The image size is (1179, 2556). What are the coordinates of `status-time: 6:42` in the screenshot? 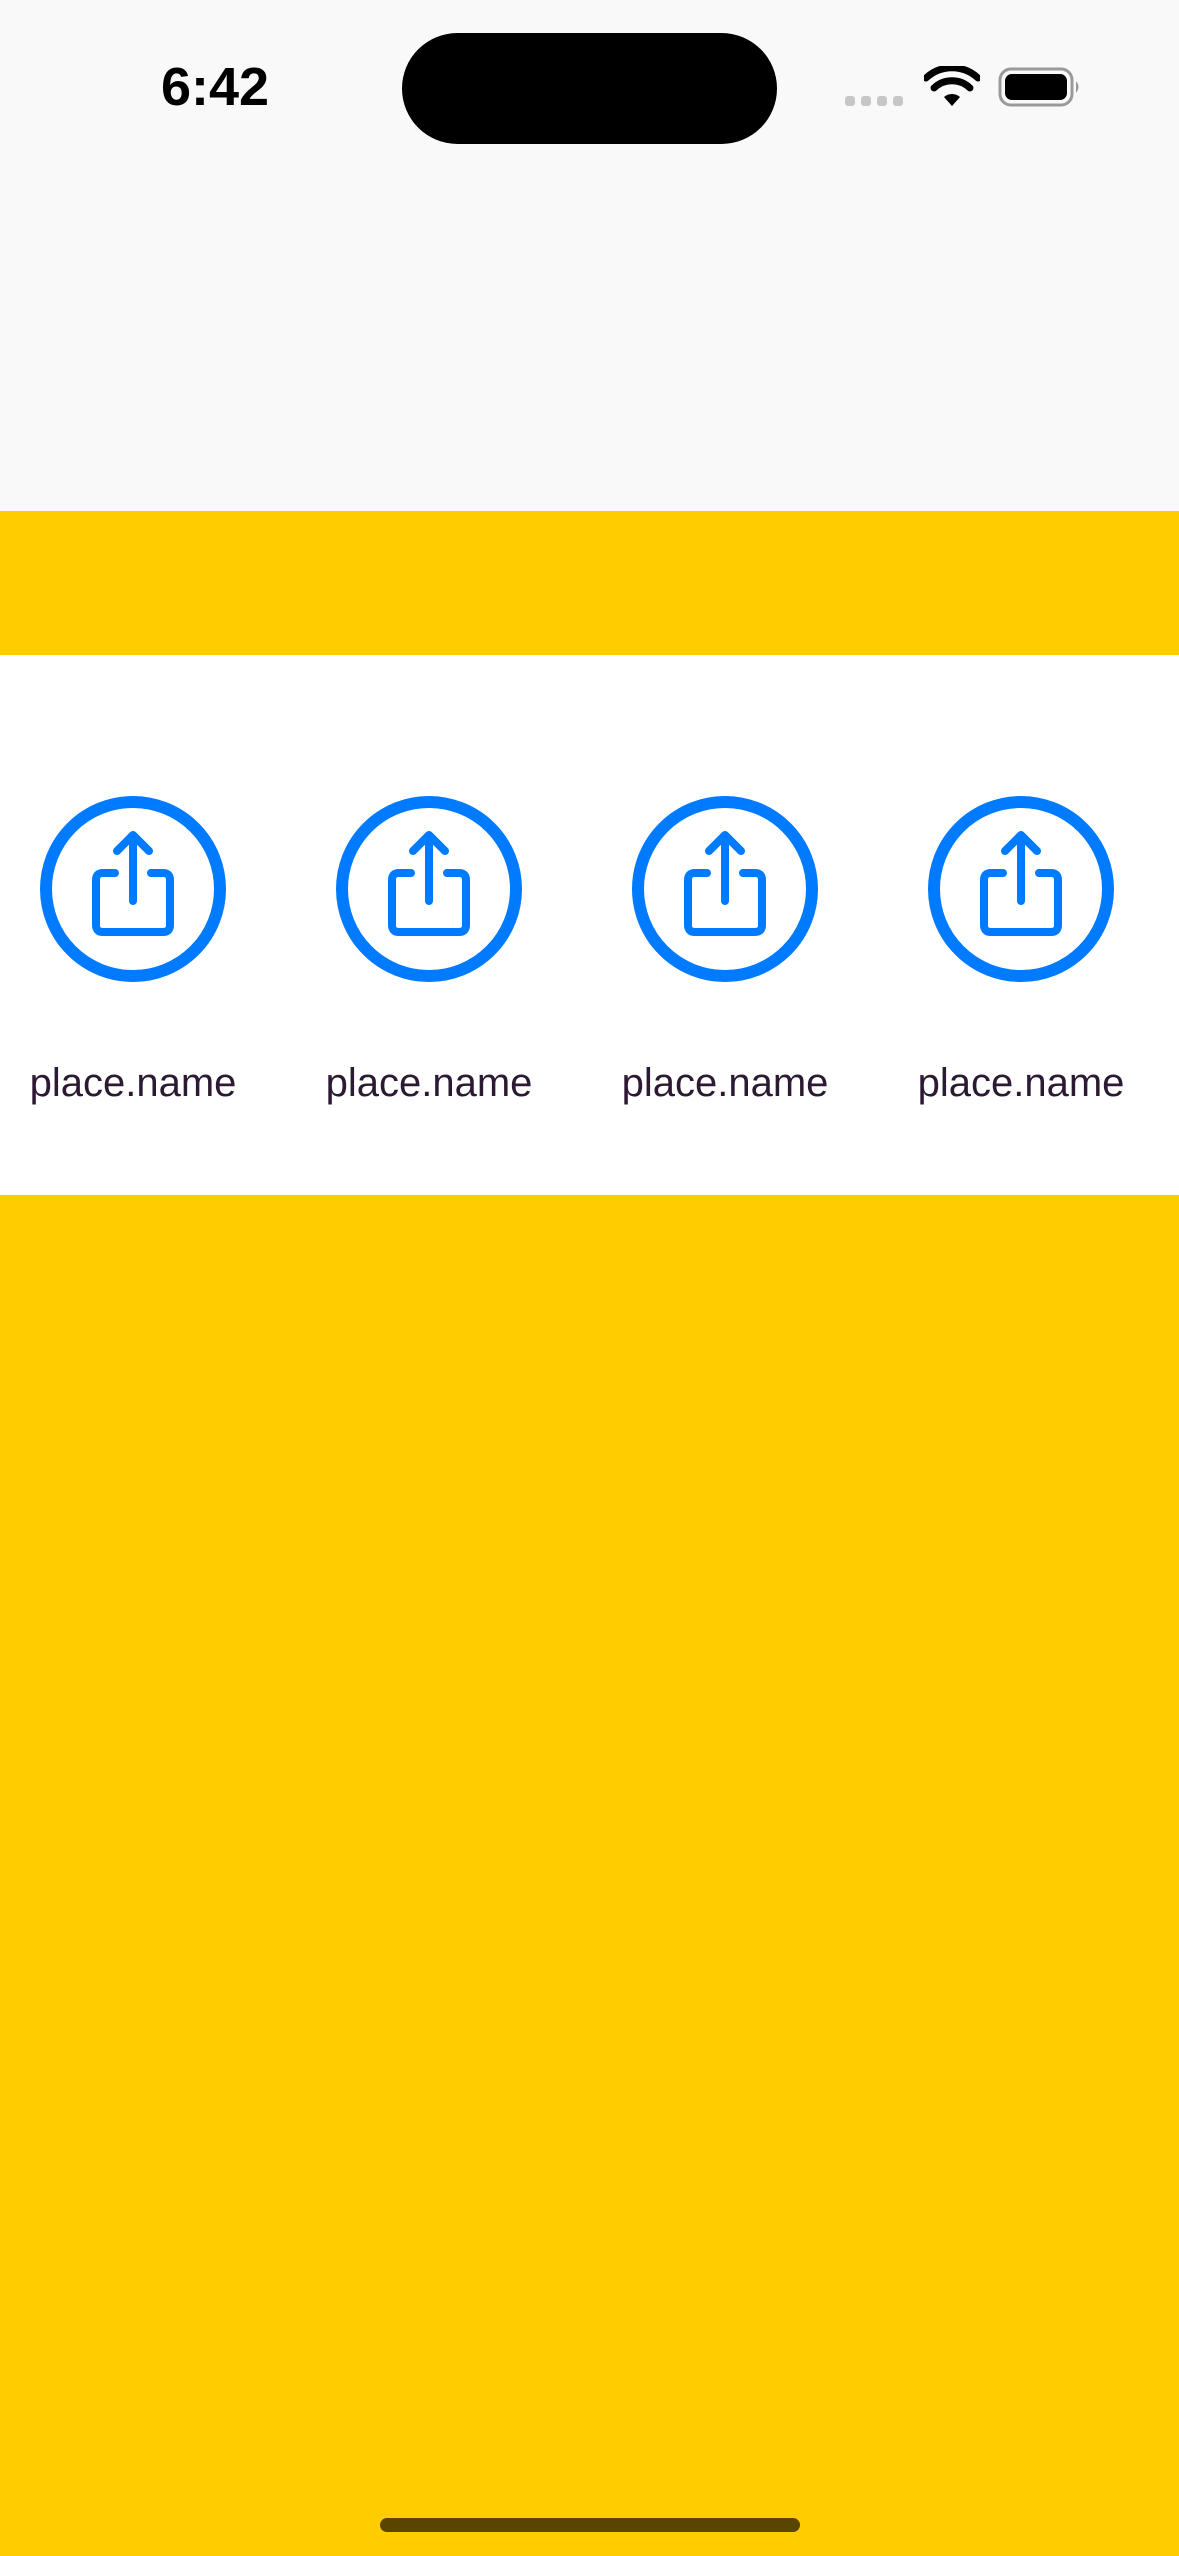 It's located at (215, 87).